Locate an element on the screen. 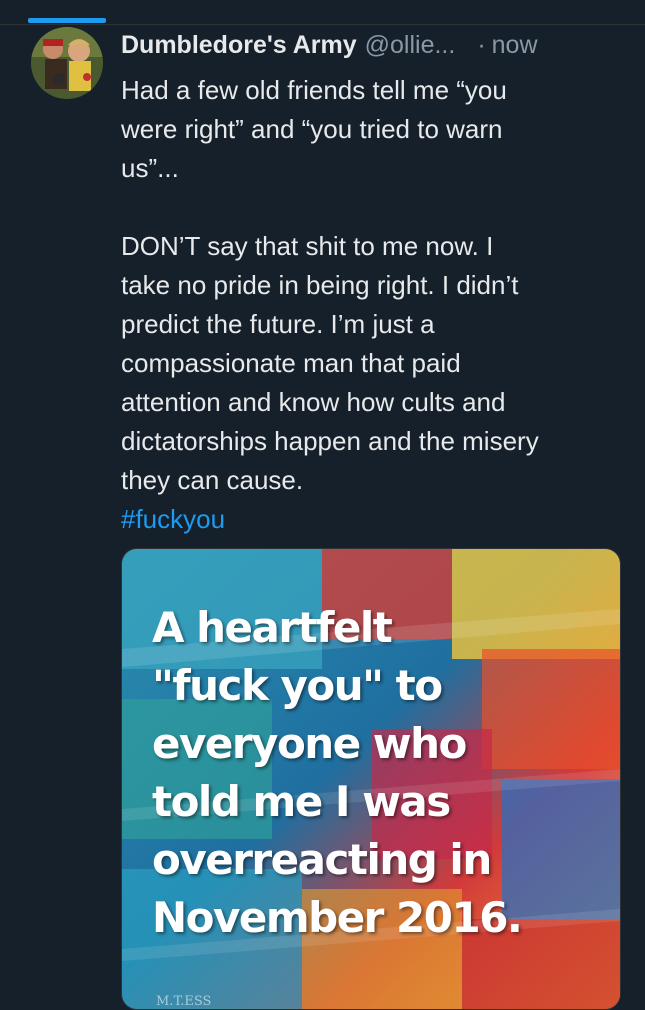 The image size is (645, 1010). image-text-line: "fuck you" to is located at coordinates (297, 685).